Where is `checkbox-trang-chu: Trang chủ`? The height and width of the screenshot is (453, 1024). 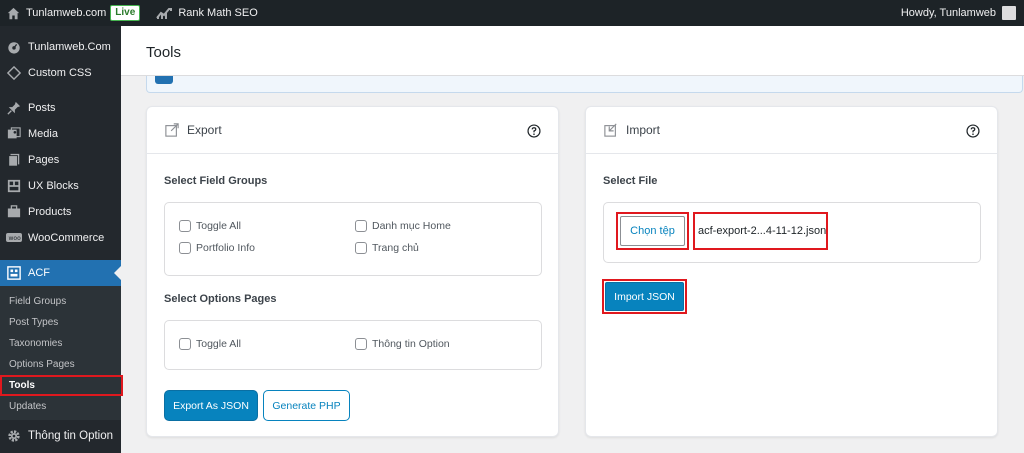
checkbox-trang-chu: Trang chủ is located at coordinates (387, 248).